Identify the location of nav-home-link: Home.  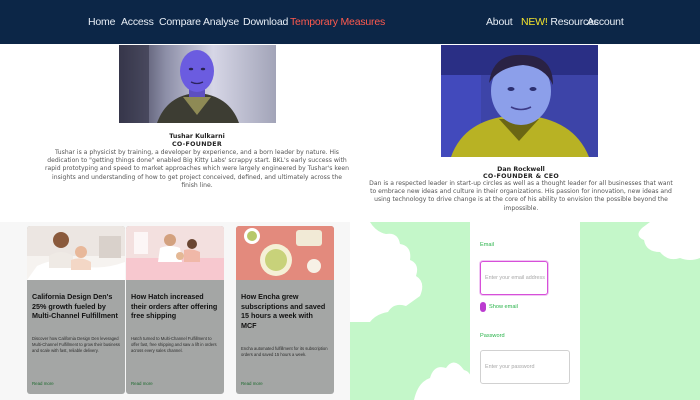
(101, 22).